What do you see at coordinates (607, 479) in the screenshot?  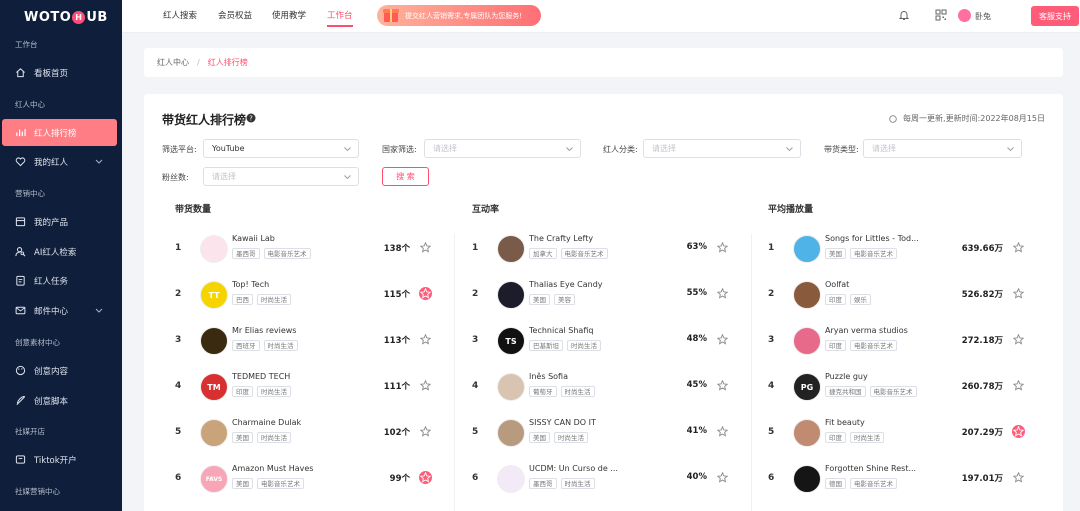 I see `ranking-row: 6 UCDM: Un Curso de ... 墨西哥 时尚生活 40%` at bounding box center [607, 479].